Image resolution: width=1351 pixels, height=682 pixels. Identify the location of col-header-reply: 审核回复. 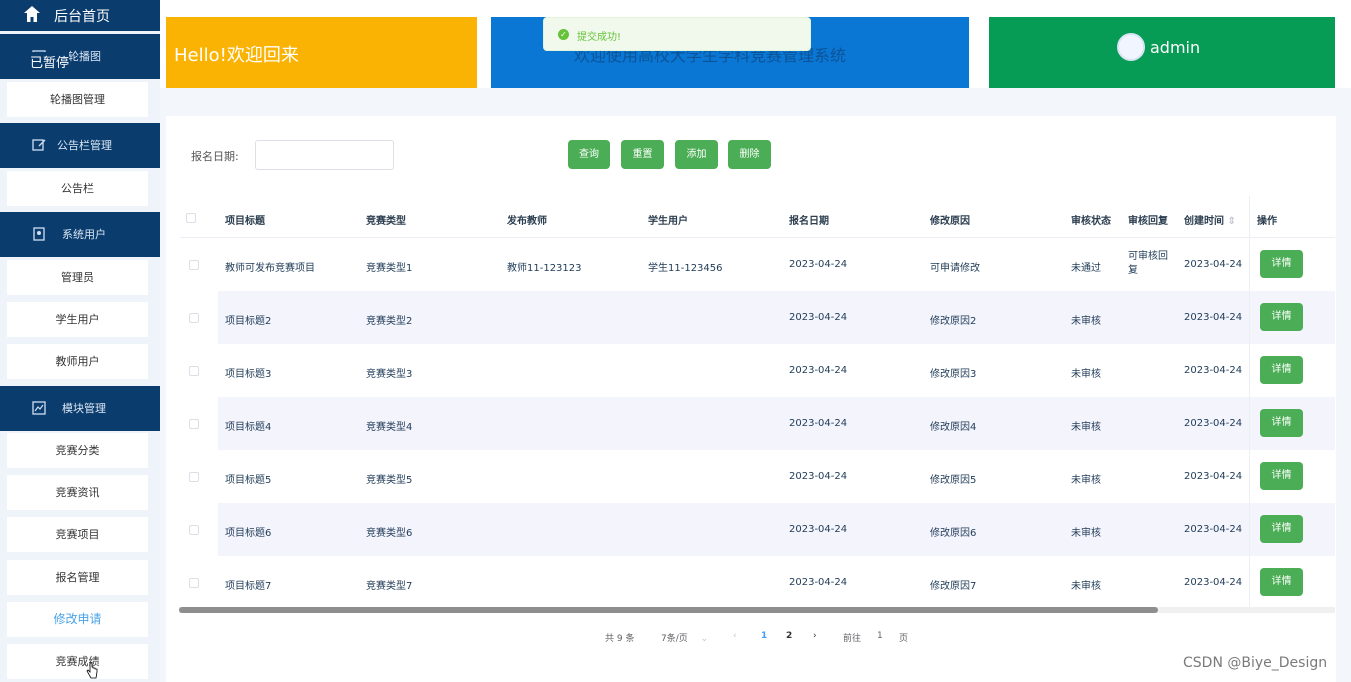
(1148, 221).